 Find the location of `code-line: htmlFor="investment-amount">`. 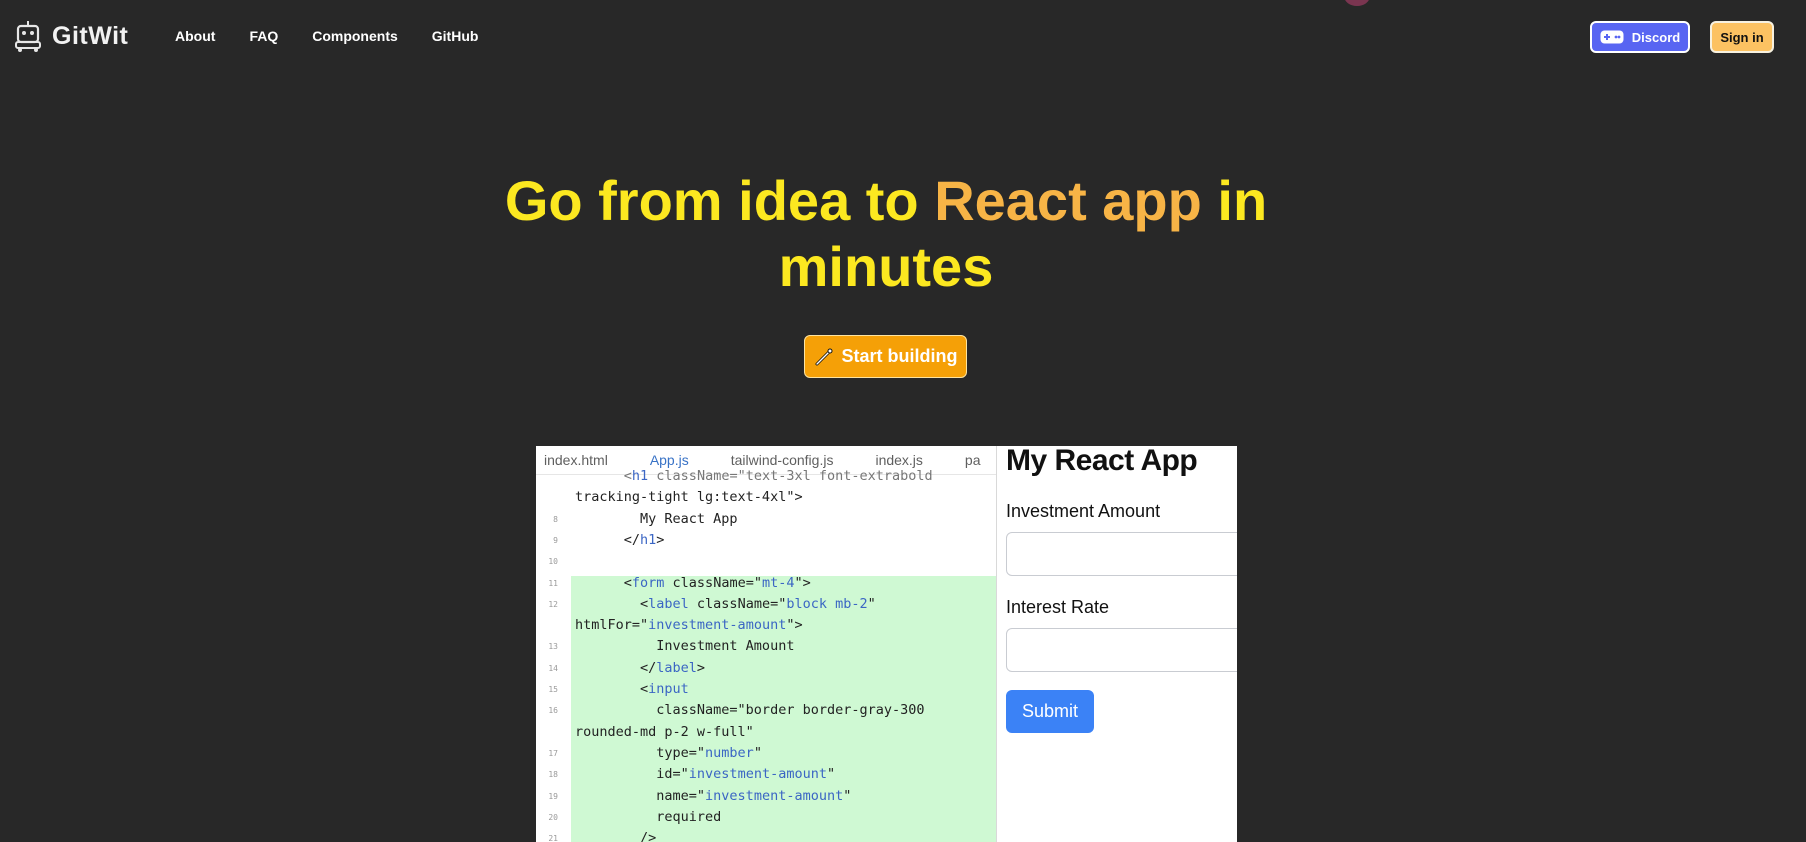

code-line: htmlFor="investment-amount"> is located at coordinates (766, 625).